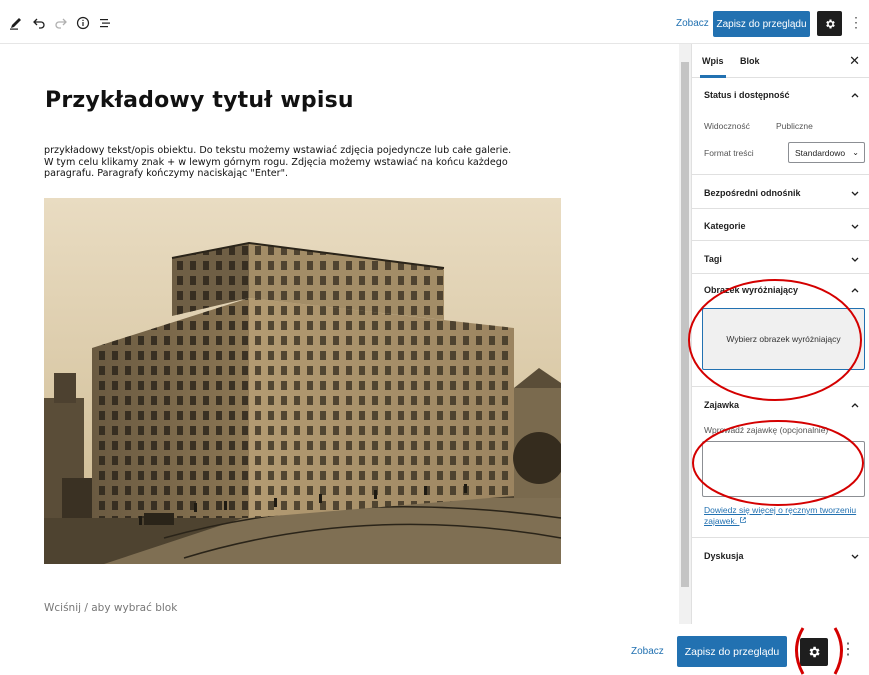 This screenshot has width=869, height=675. I want to click on excerpt-panel-title: Zajawka, so click(721, 405).